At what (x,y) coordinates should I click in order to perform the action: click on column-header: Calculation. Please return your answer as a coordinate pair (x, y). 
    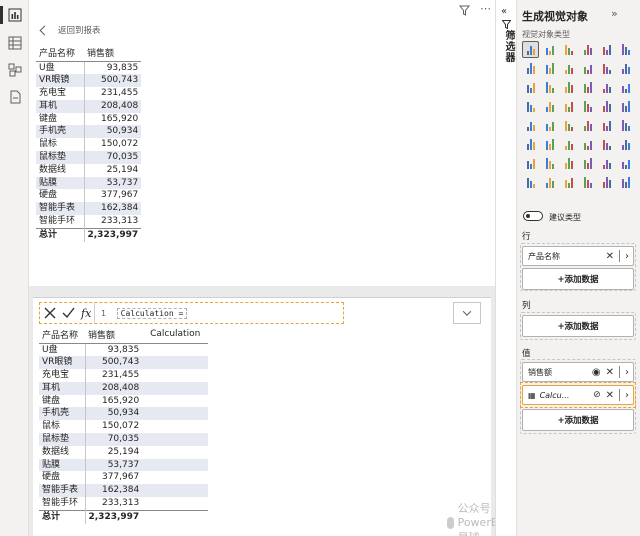
    Looking at the image, I should click on (175, 335).